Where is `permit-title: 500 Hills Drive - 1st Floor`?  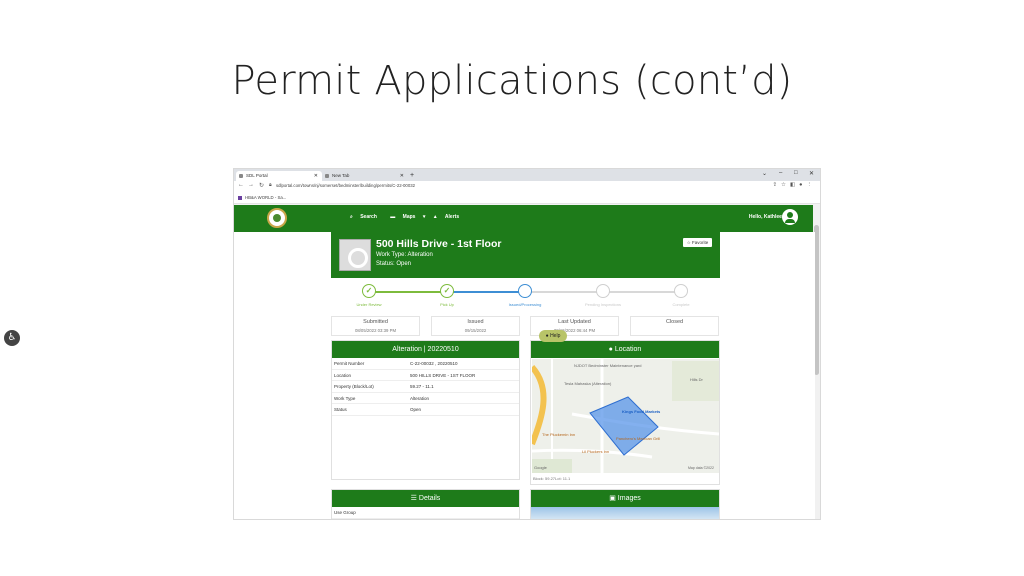
permit-title: 500 Hills Drive - 1st Floor is located at coordinates (439, 244).